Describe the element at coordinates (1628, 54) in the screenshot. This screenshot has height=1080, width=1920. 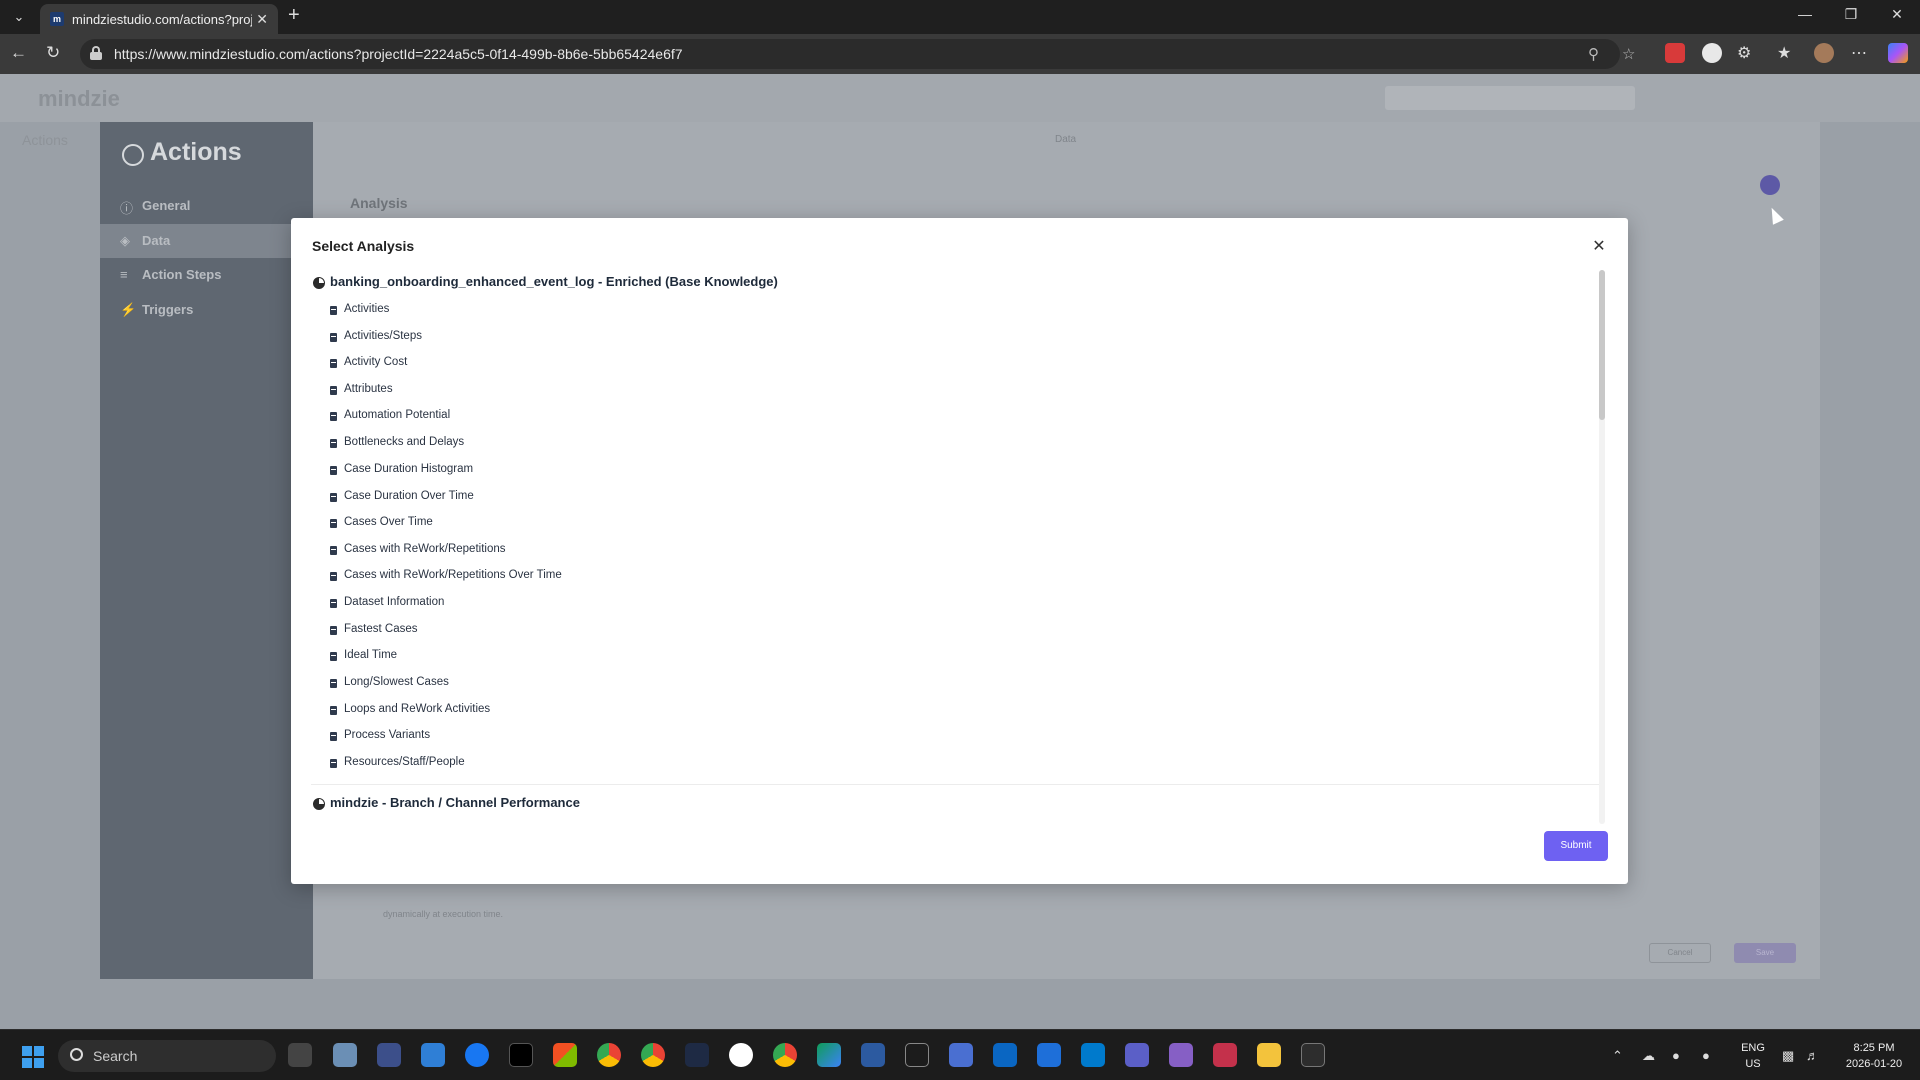
I see `favorite-star-icon: ☆` at that location.